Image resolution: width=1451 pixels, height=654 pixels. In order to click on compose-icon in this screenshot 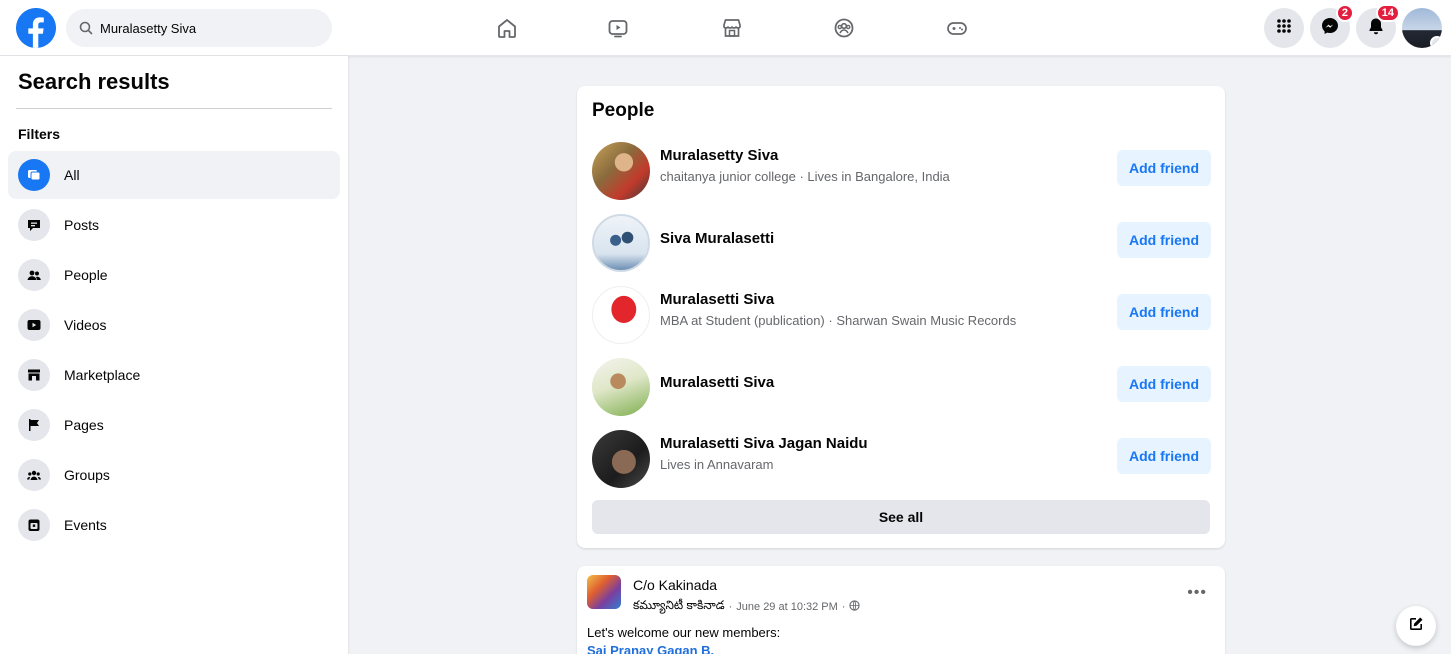, I will do `click(1416, 626)`.